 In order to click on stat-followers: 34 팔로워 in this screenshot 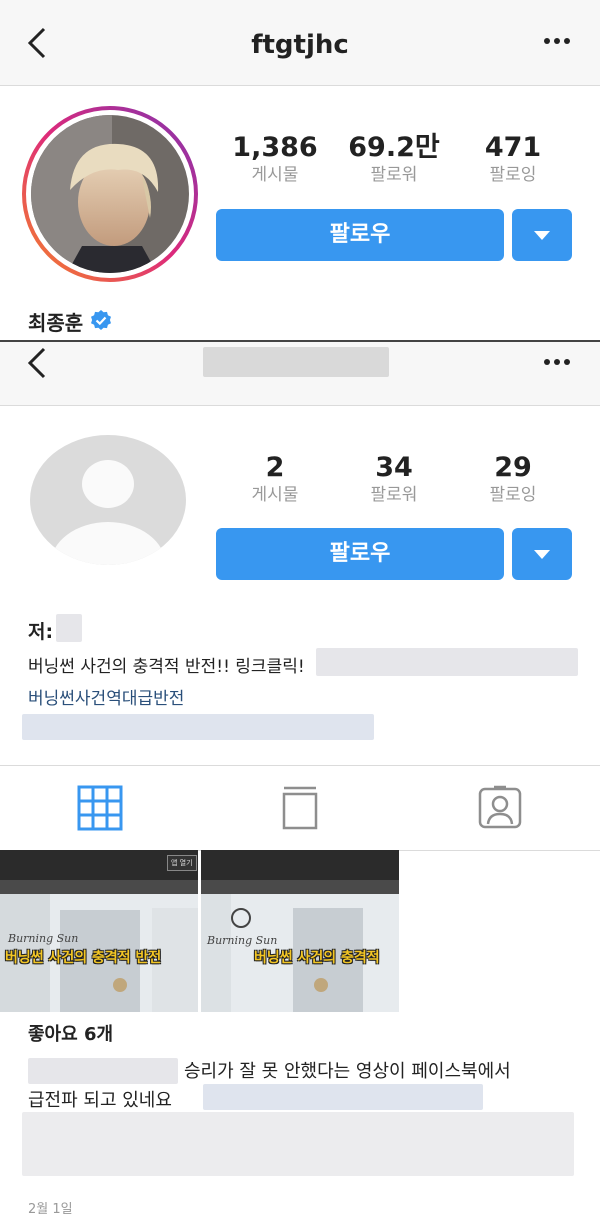, I will do `click(394, 479)`.